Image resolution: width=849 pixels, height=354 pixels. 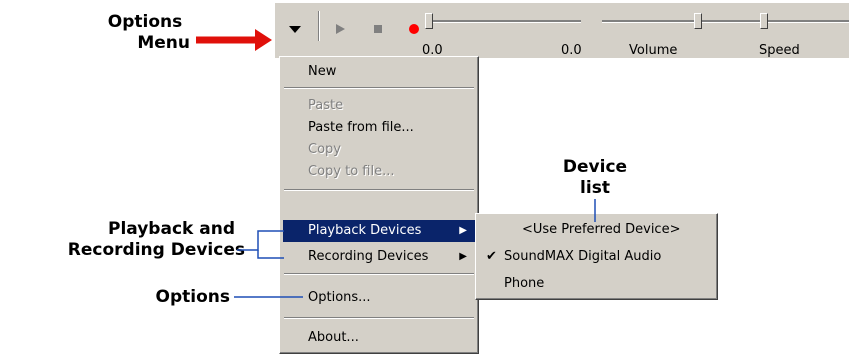 I want to click on volume-slider-thumb, so click(x=698, y=21).